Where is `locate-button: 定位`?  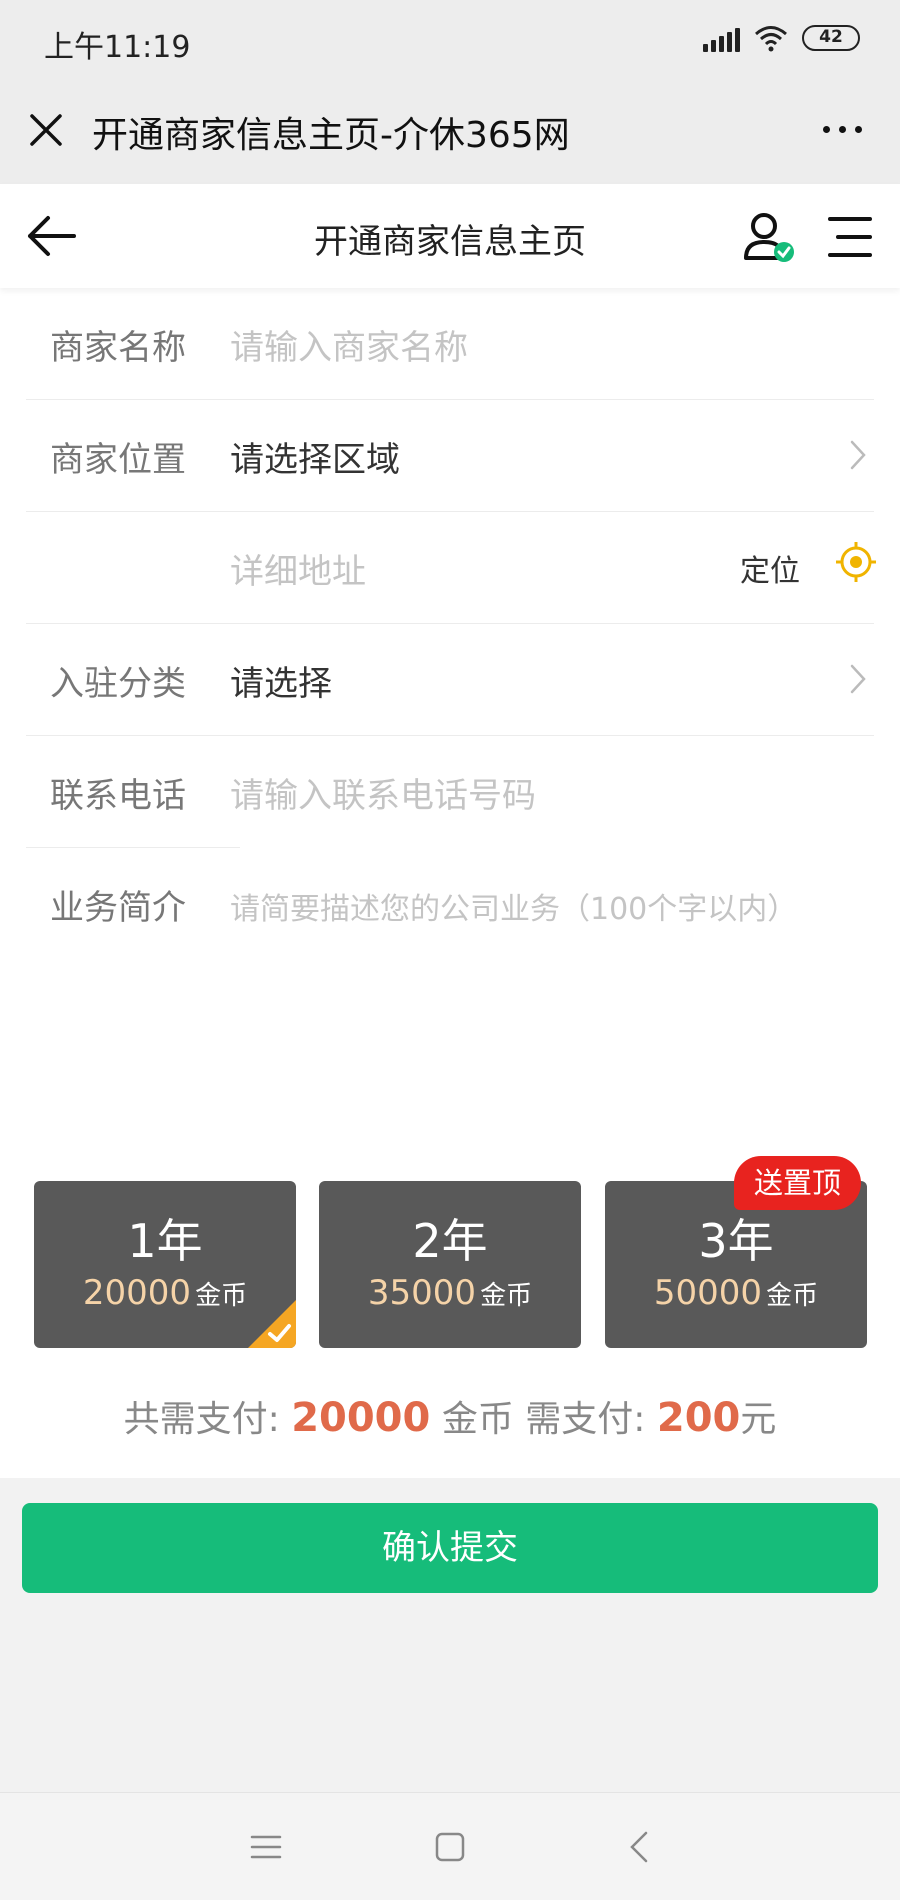 locate-button: 定位 is located at coordinates (770, 568).